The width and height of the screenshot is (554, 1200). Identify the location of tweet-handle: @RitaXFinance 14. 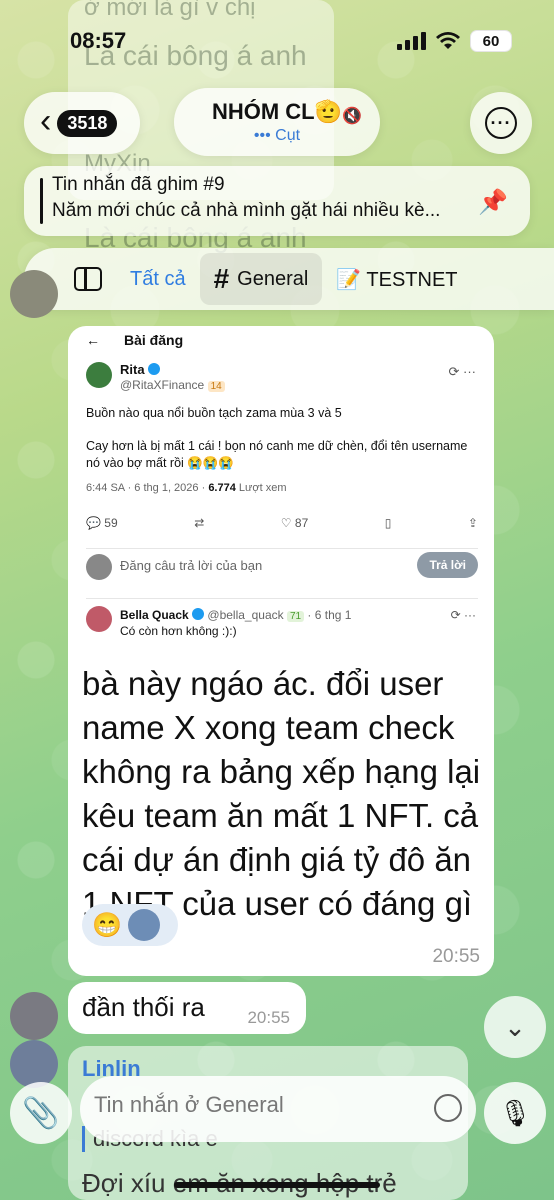
(172, 385).